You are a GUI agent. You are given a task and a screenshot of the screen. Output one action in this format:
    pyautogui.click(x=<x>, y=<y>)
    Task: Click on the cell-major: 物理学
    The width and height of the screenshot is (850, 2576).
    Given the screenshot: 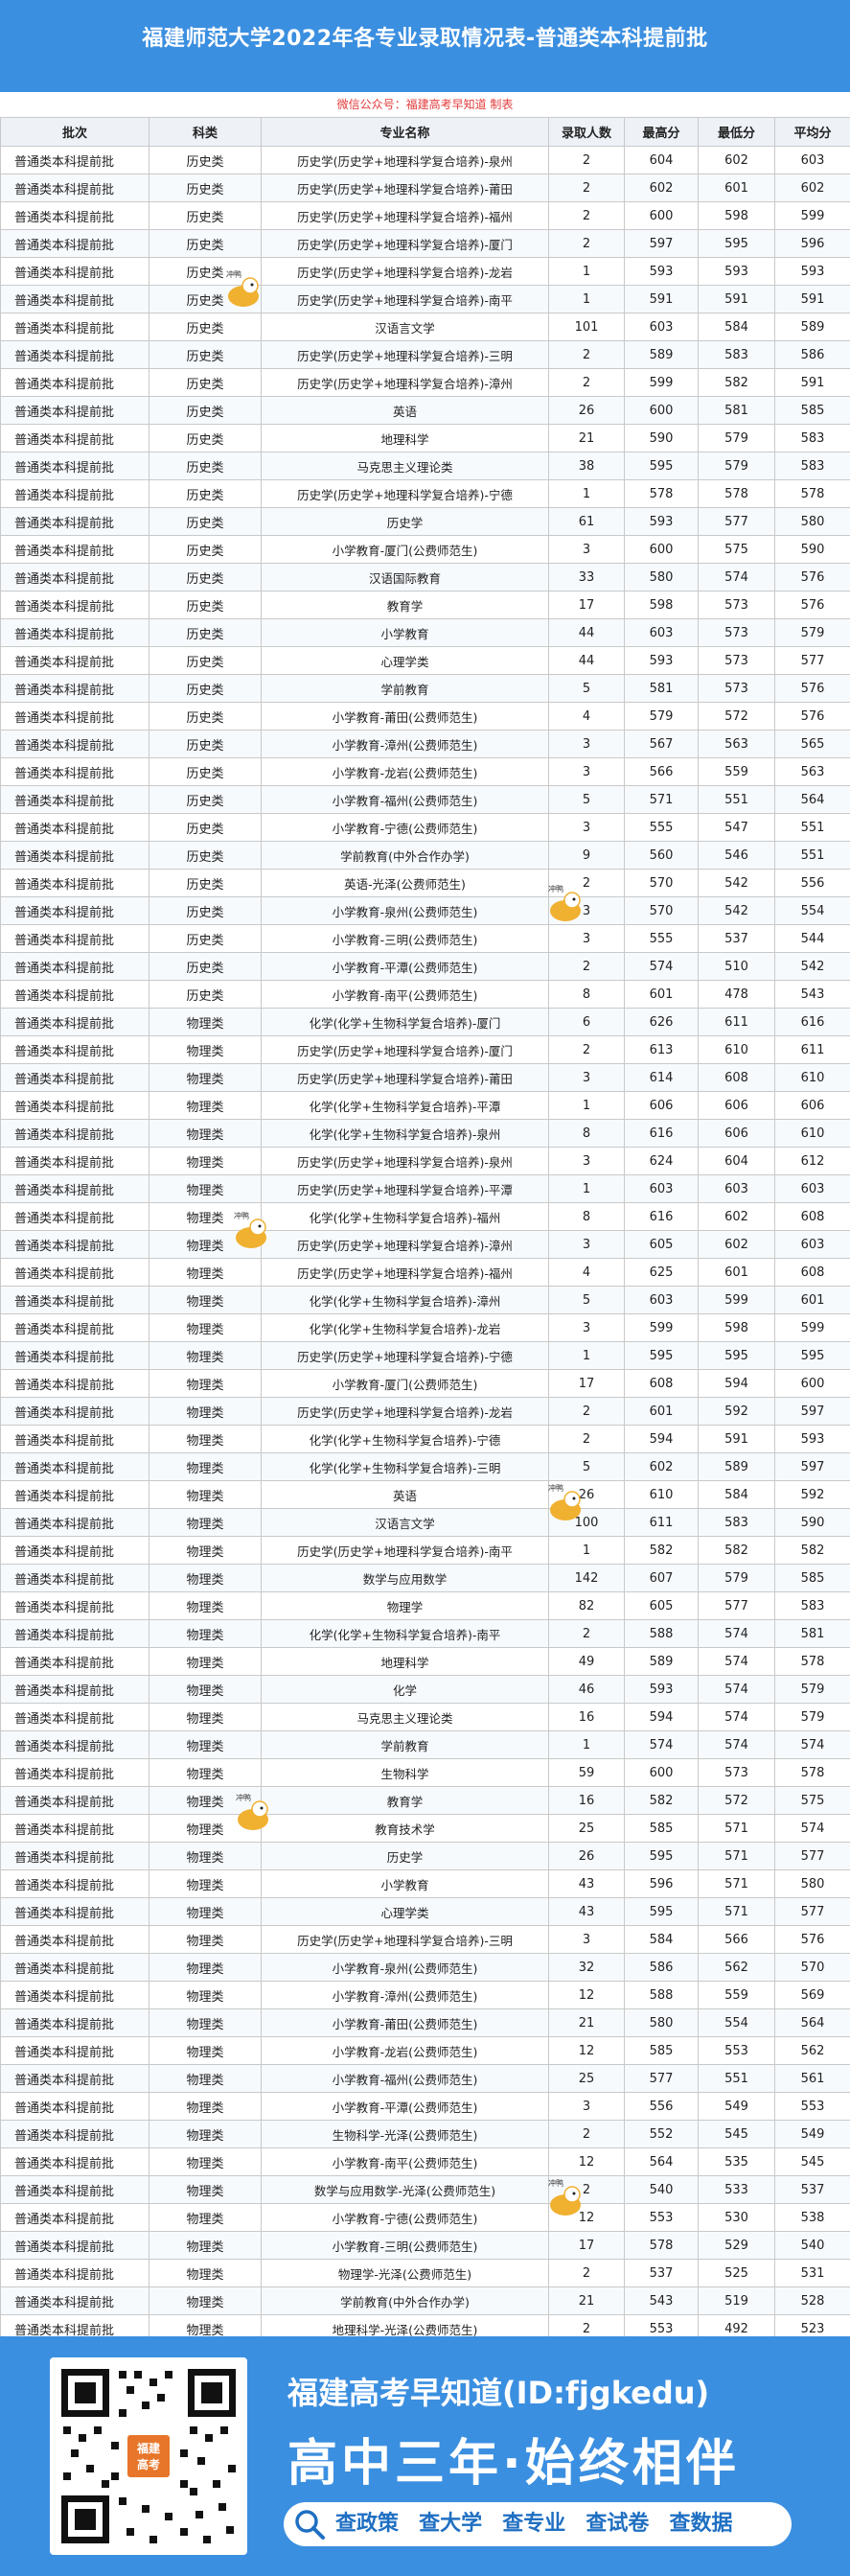 What is the action you would take?
    pyautogui.click(x=405, y=1605)
    